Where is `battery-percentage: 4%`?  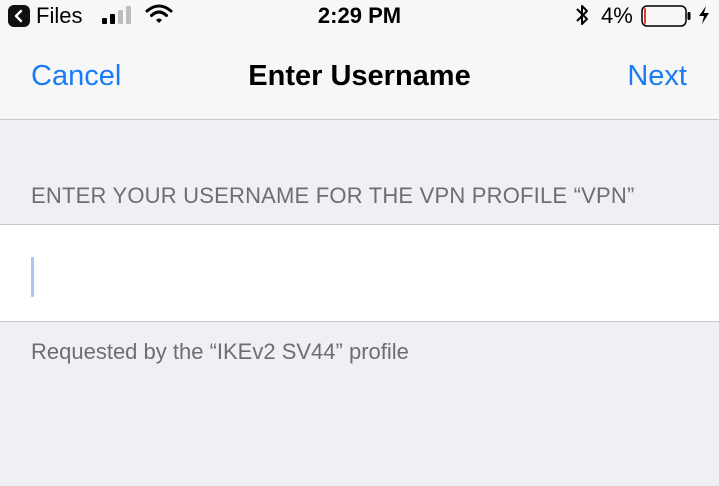 battery-percentage: 4% is located at coordinates (617, 15).